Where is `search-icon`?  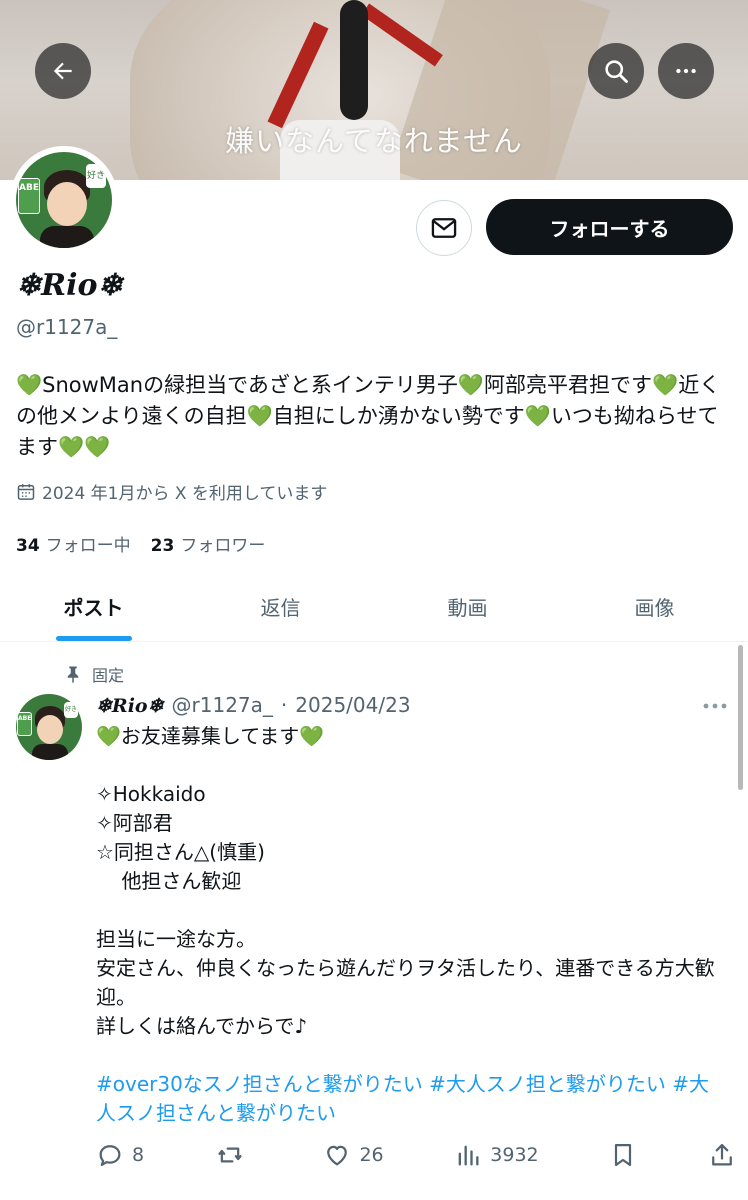 search-icon is located at coordinates (616, 71).